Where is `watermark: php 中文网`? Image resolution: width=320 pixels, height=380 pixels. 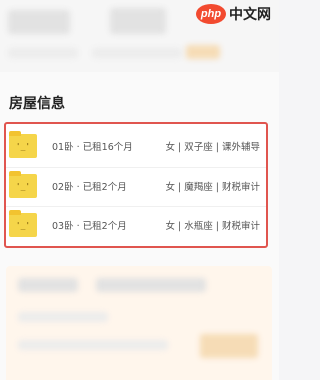
watermark: php 中文网 is located at coordinates (233, 14).